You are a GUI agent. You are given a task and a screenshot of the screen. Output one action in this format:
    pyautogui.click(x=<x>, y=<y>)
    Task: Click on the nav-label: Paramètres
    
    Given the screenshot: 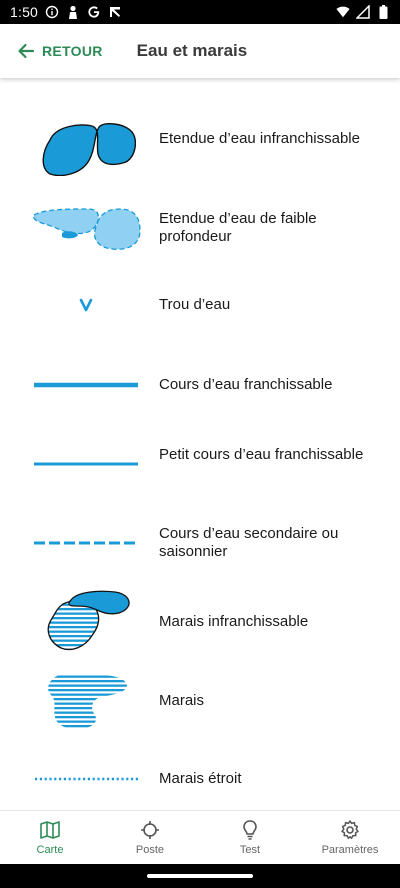 What is the action you would take?
    pyautogui.click(x=350, y=850)
    